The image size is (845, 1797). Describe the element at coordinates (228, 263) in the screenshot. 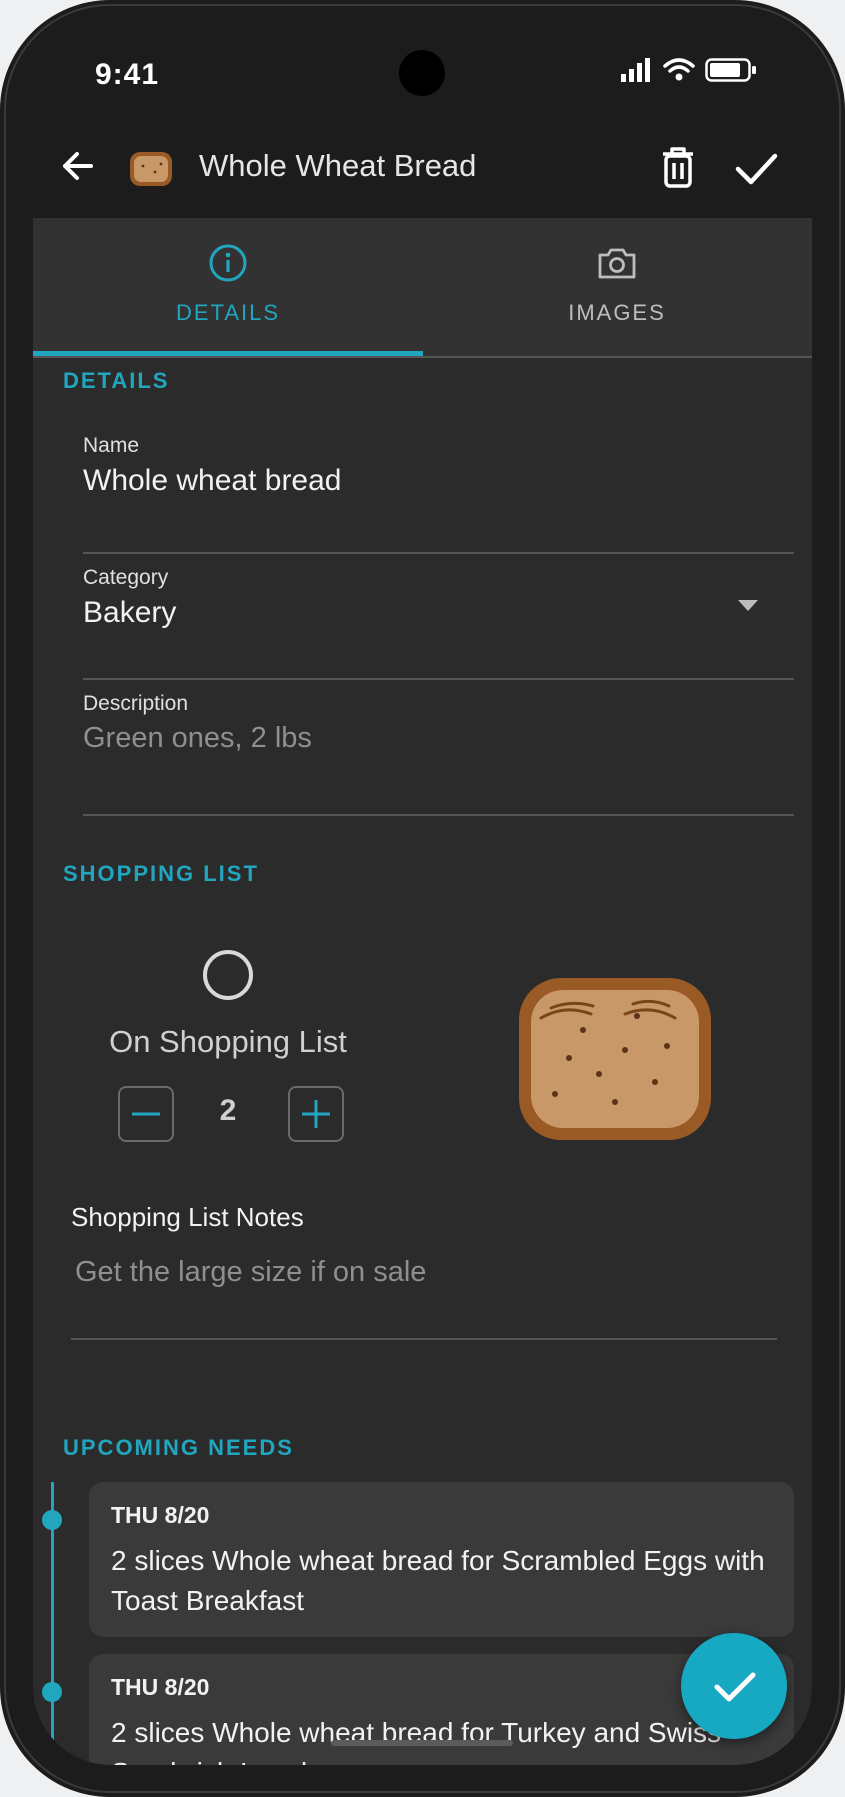

I see `info-icon` at that location.